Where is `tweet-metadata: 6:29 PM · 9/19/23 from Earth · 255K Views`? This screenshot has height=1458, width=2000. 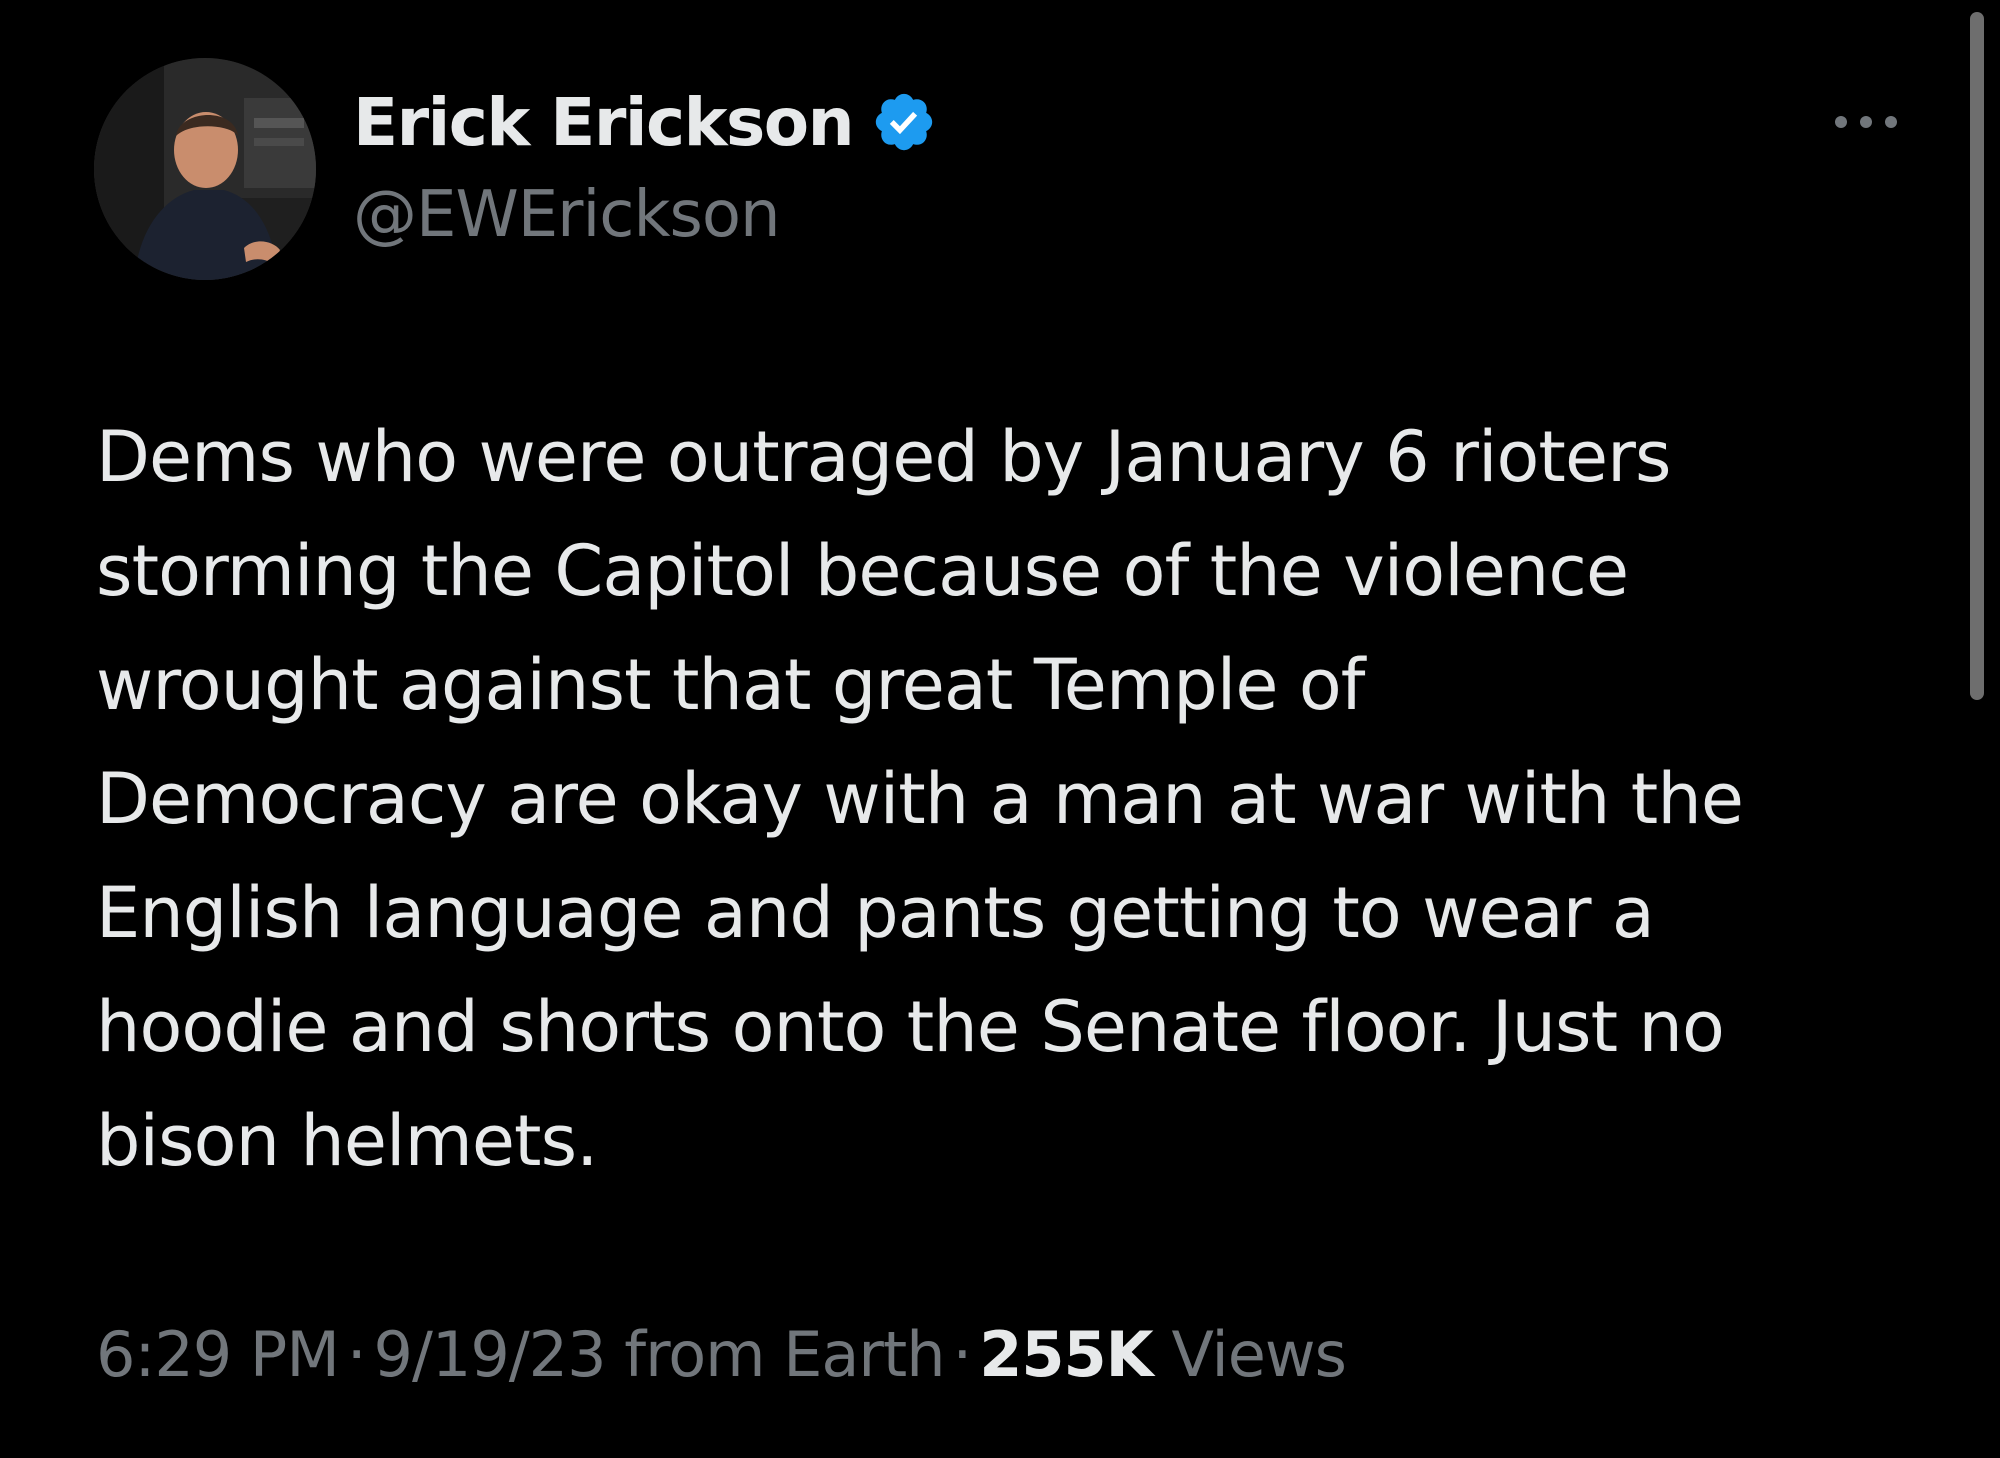
tweet-metadata: 6:29 PM · 9/19/23 from Earth · 255K Views is located at coordinates (721, 1354).